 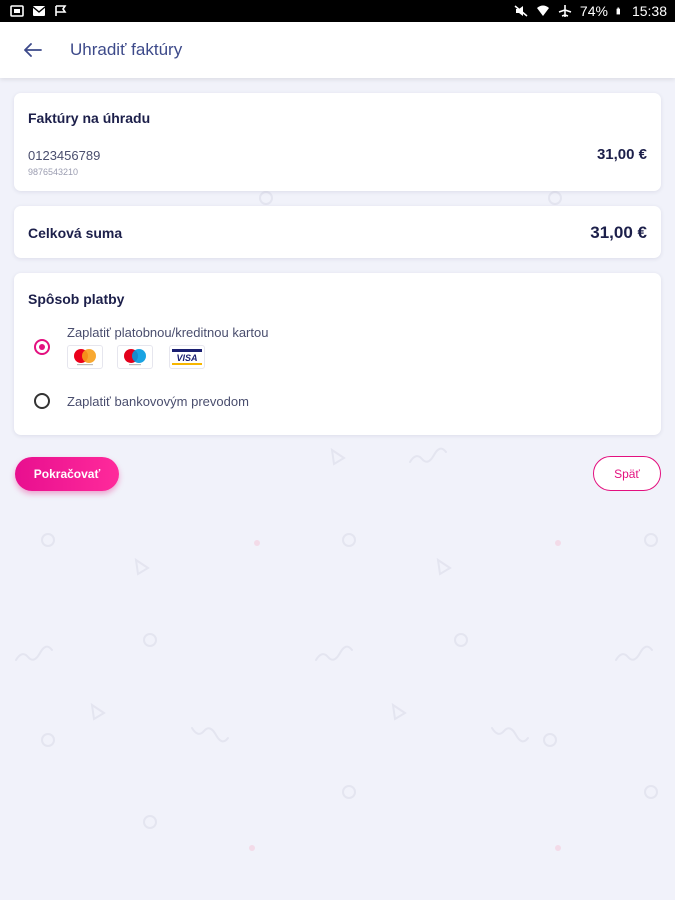 I want to click on continue-button: Pokračovať, so click(x=67, y=474).